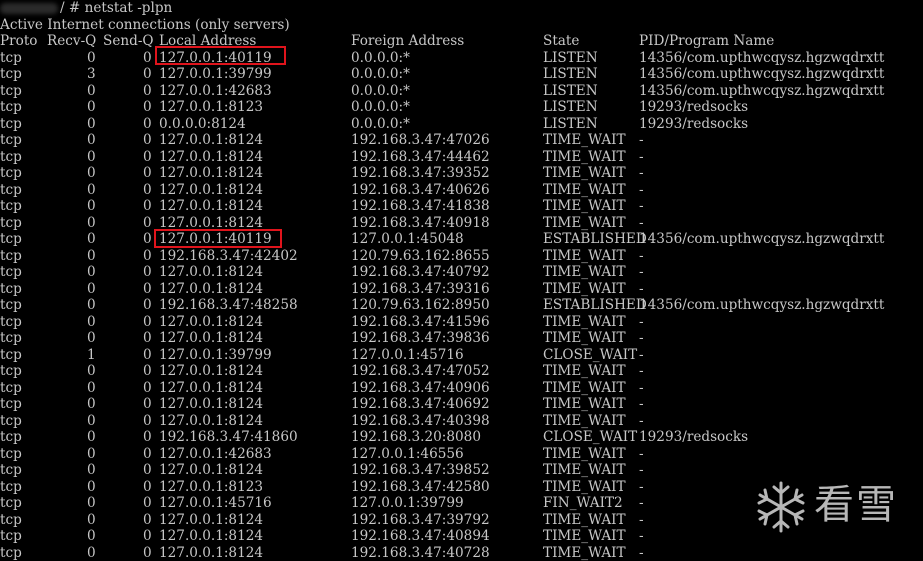 The width and height of the screenshot is (923, 561). What do you see at coordinates (416, 437) in the screenshot?
I see `cell-foreign-address: 192.168.3.20:8080` at bounding box center [416, 437].